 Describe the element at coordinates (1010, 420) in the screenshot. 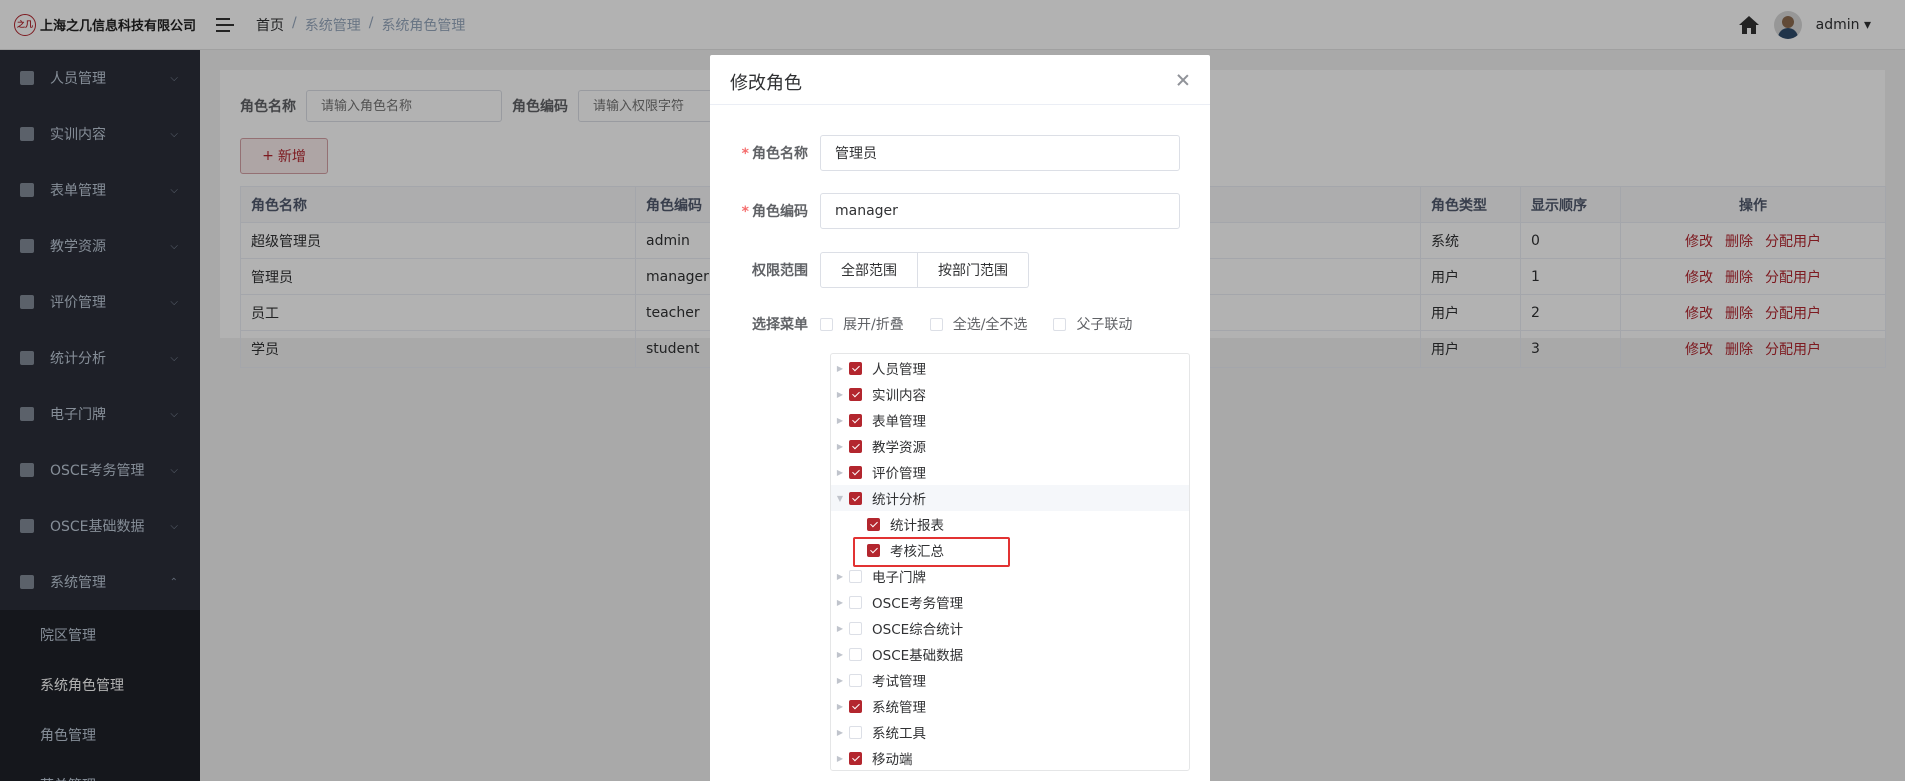

I see `tree-node: ▶ 表单管理` at that location.